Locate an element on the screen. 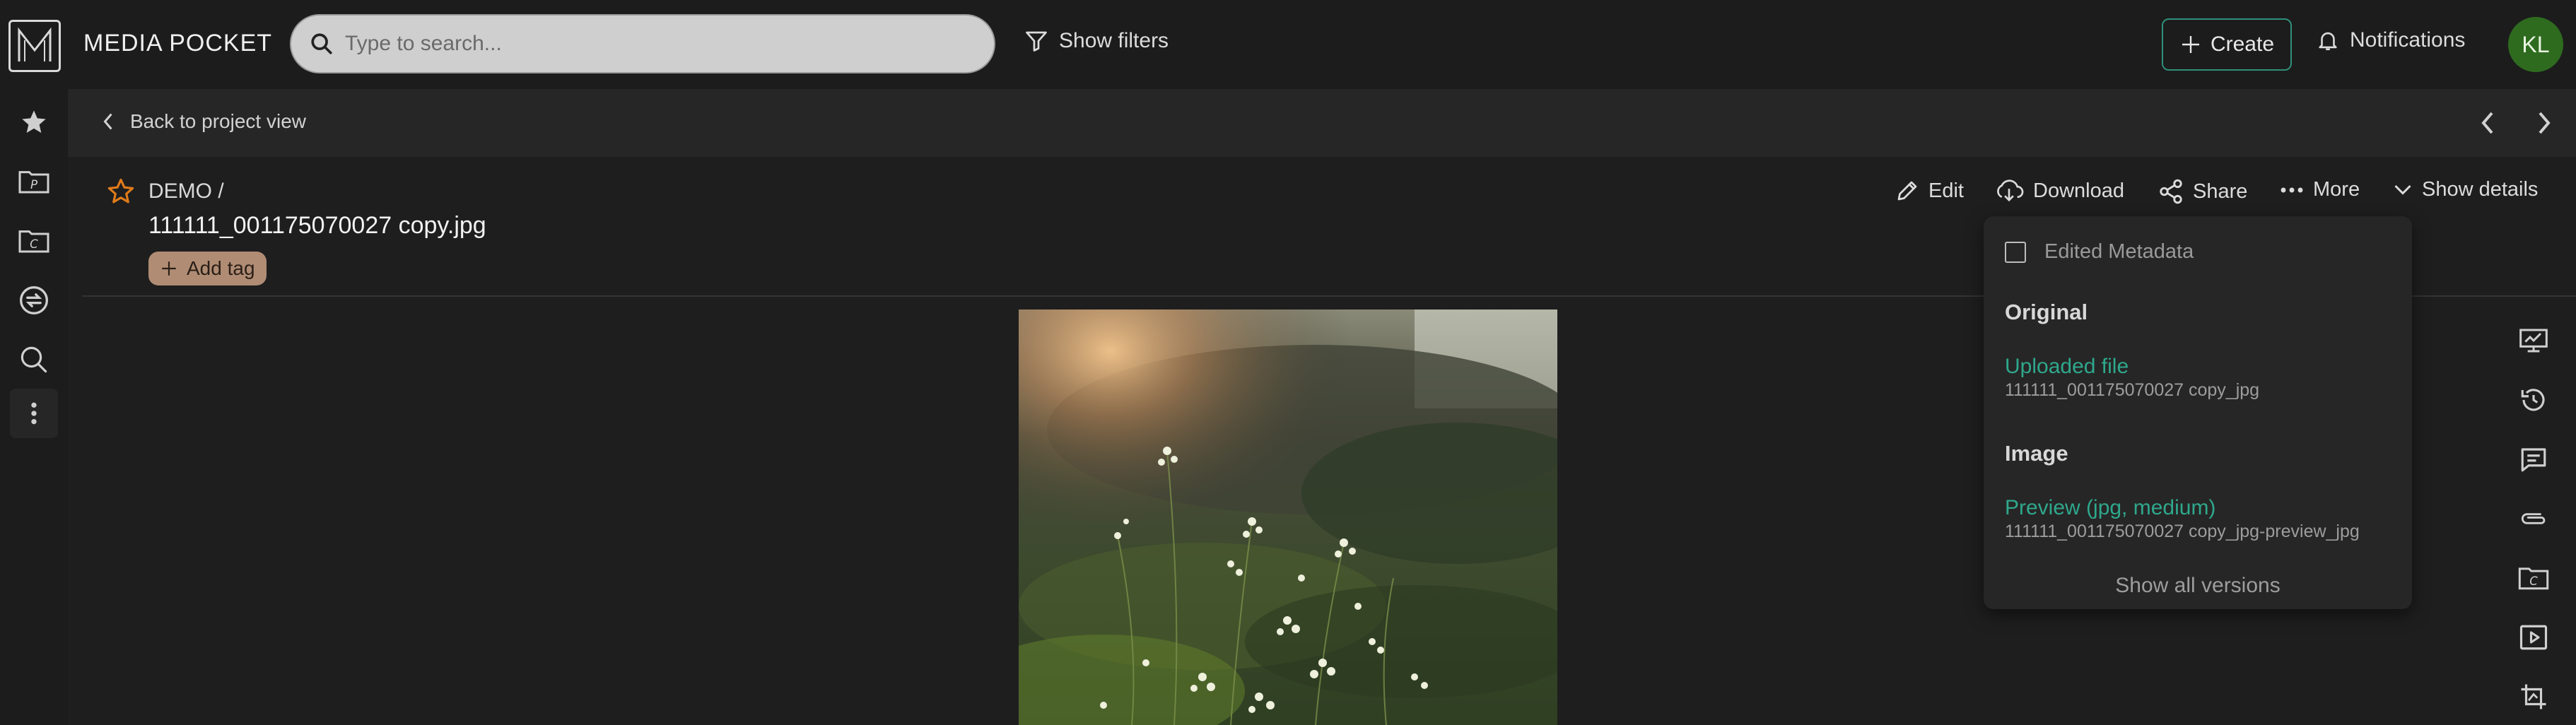 The image size is (2576, 725). chevron-down-icon is located at coordinates (2402, 189).